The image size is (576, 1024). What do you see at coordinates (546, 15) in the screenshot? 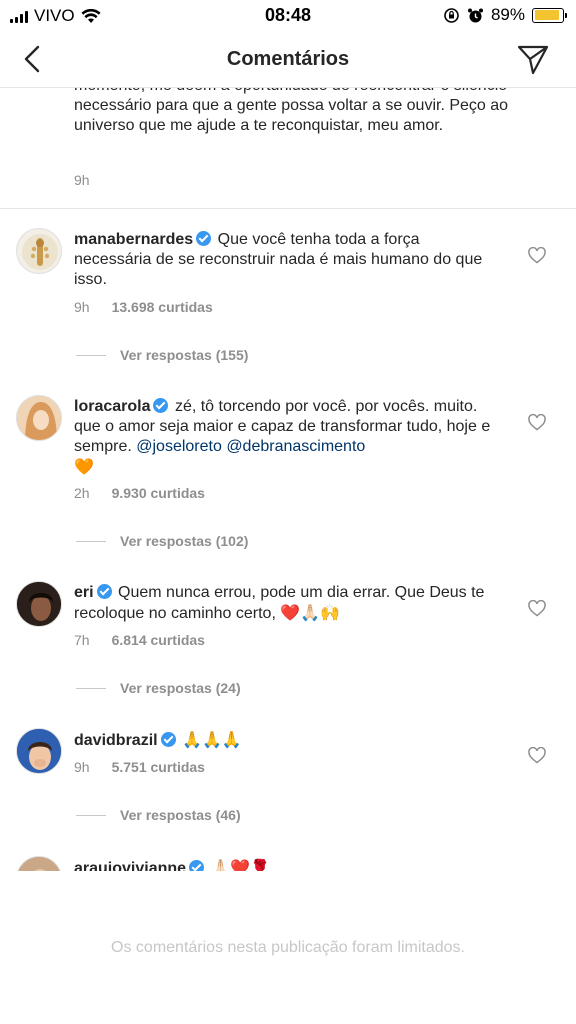
I see `battery-fill` at bounding box center [546, 15].